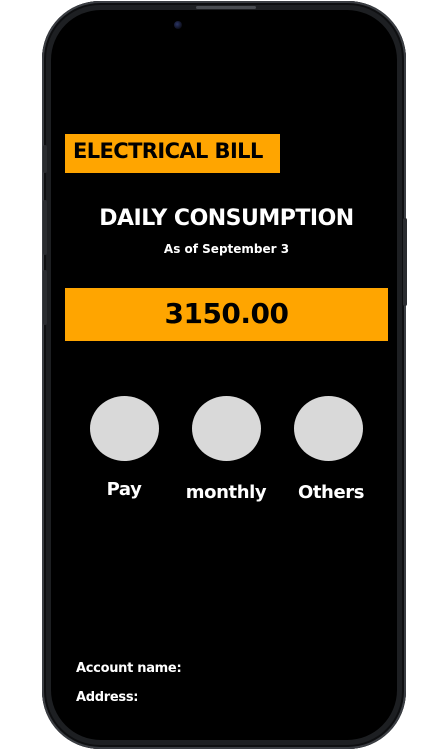 This screenshot has height=752, width=435. What do you see at coordinates (124, 428) in the screenshot?
I see `pay-button` at bounding box center [124, 428].